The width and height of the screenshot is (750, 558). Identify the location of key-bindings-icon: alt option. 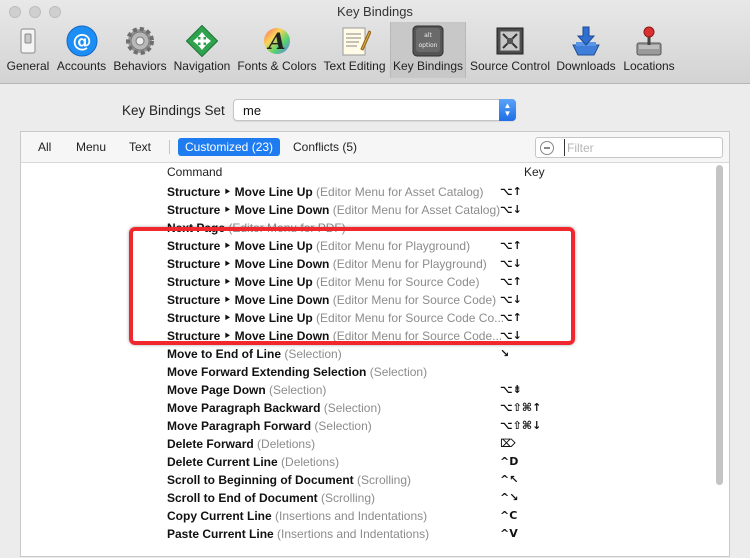
(428, 41).